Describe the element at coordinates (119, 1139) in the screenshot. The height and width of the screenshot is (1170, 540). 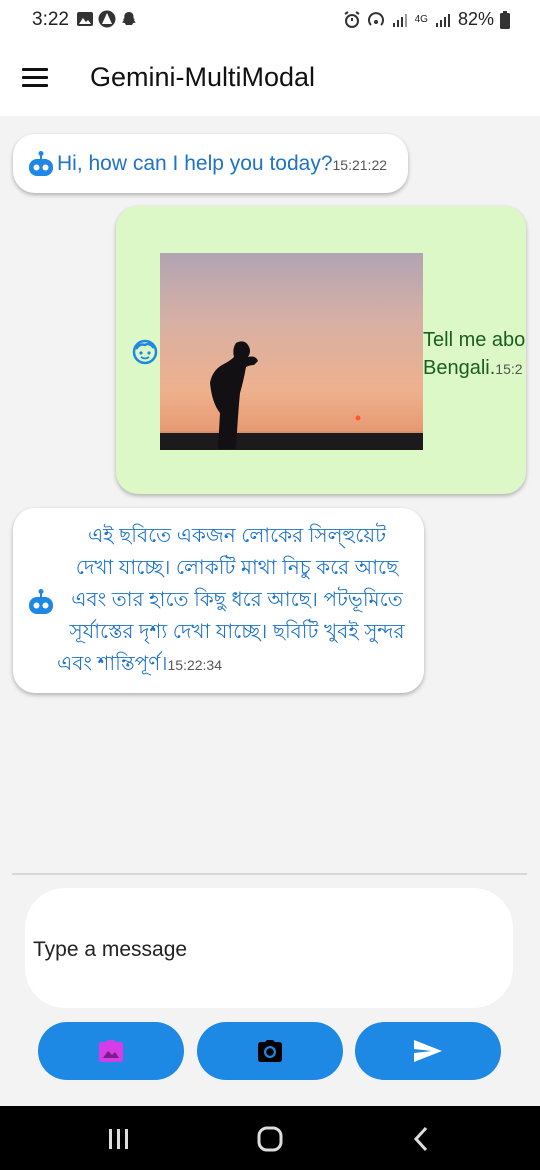
I see `recent-apps-icon` at that location.